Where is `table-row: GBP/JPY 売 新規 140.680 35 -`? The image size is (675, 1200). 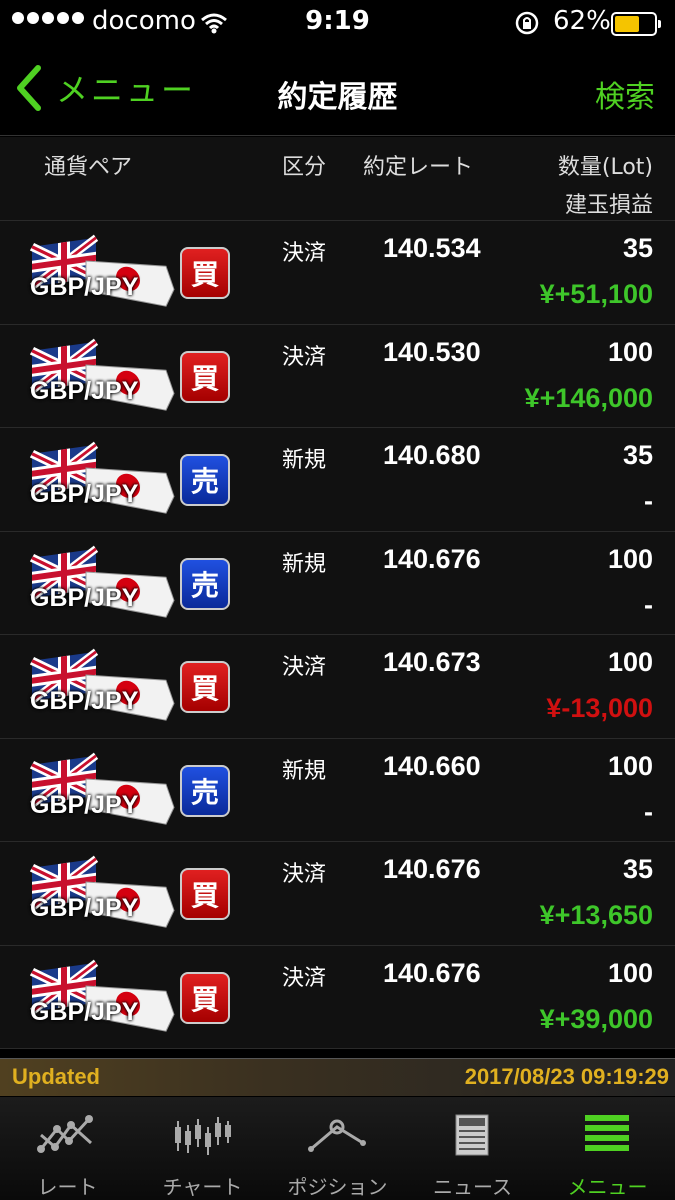 table-row: GBP/JPY 売 新規 140.680 35 - is located at coordinates (337, 480).